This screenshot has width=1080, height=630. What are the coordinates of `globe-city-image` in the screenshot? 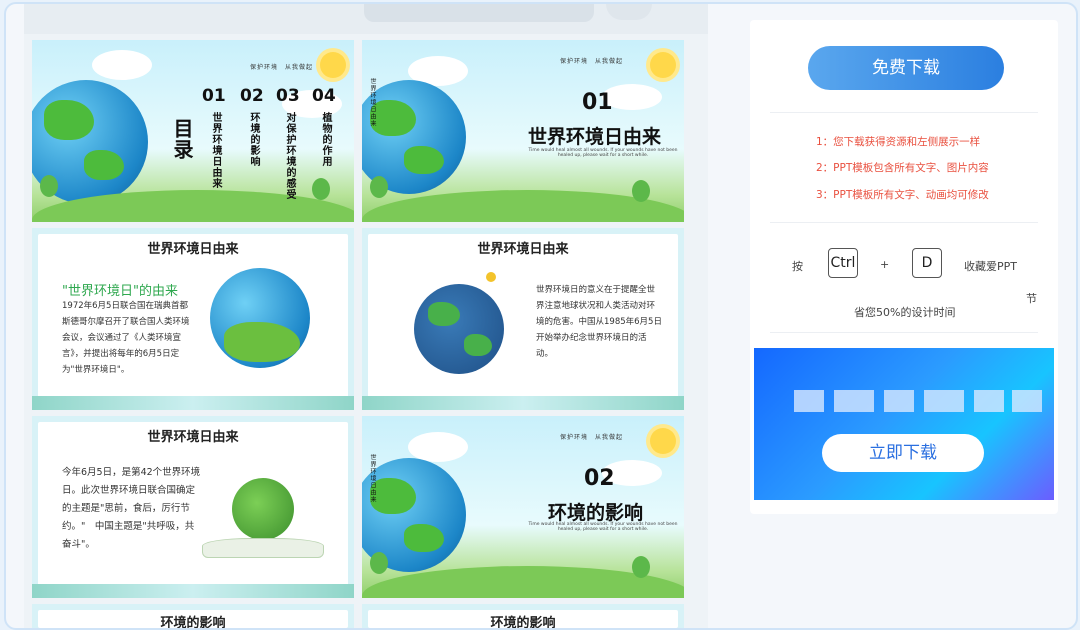 It's located at (260, 318).